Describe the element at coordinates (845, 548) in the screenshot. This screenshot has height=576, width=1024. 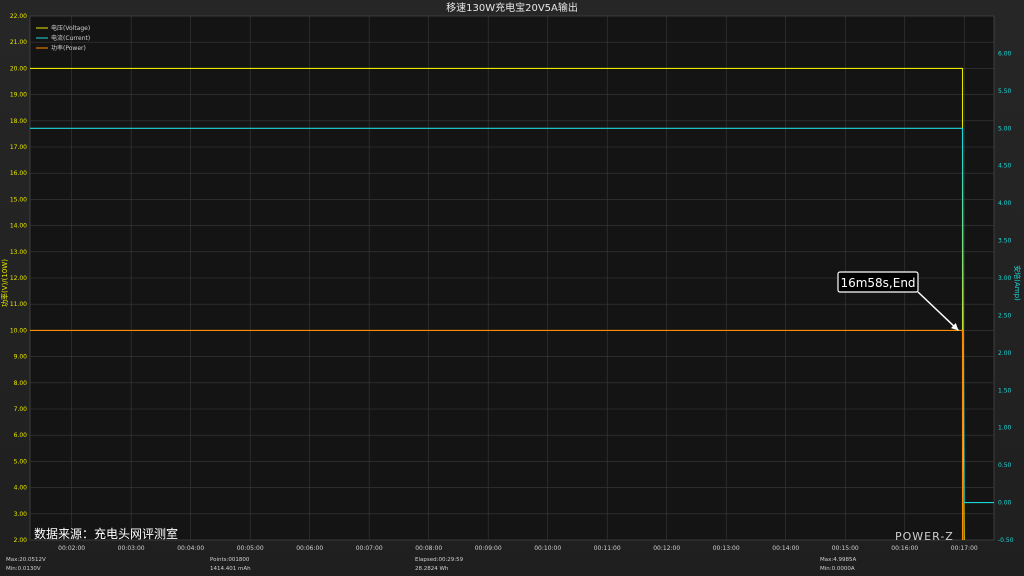
I see `x-tick-label: 00:15:00` at that location.